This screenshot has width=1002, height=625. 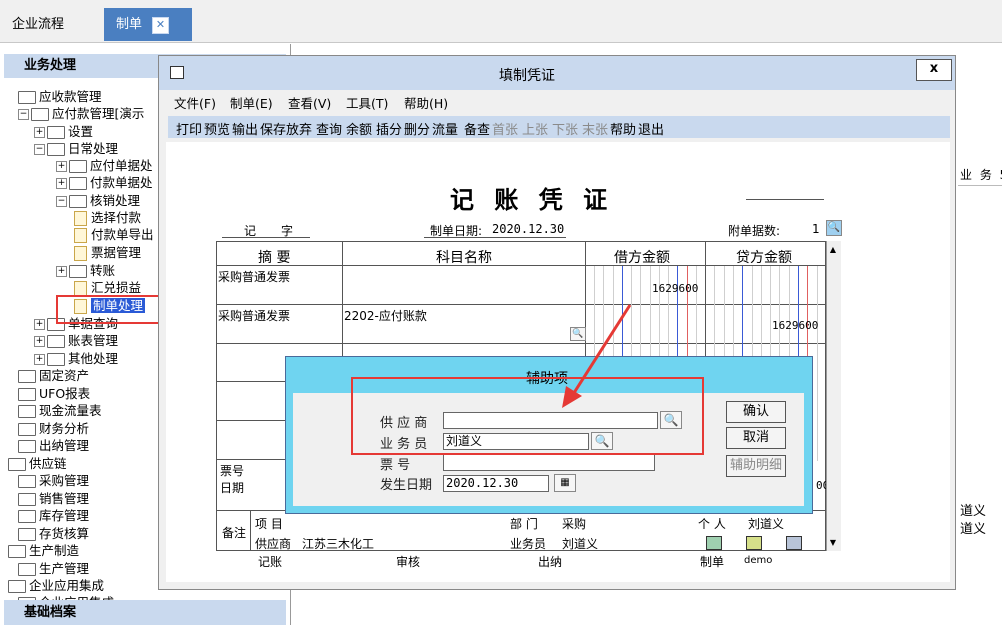 What do you see at coordinates (756, 438) in the screenshot?
I see `cancel-button: 取消` at bounding box center [756, 438].